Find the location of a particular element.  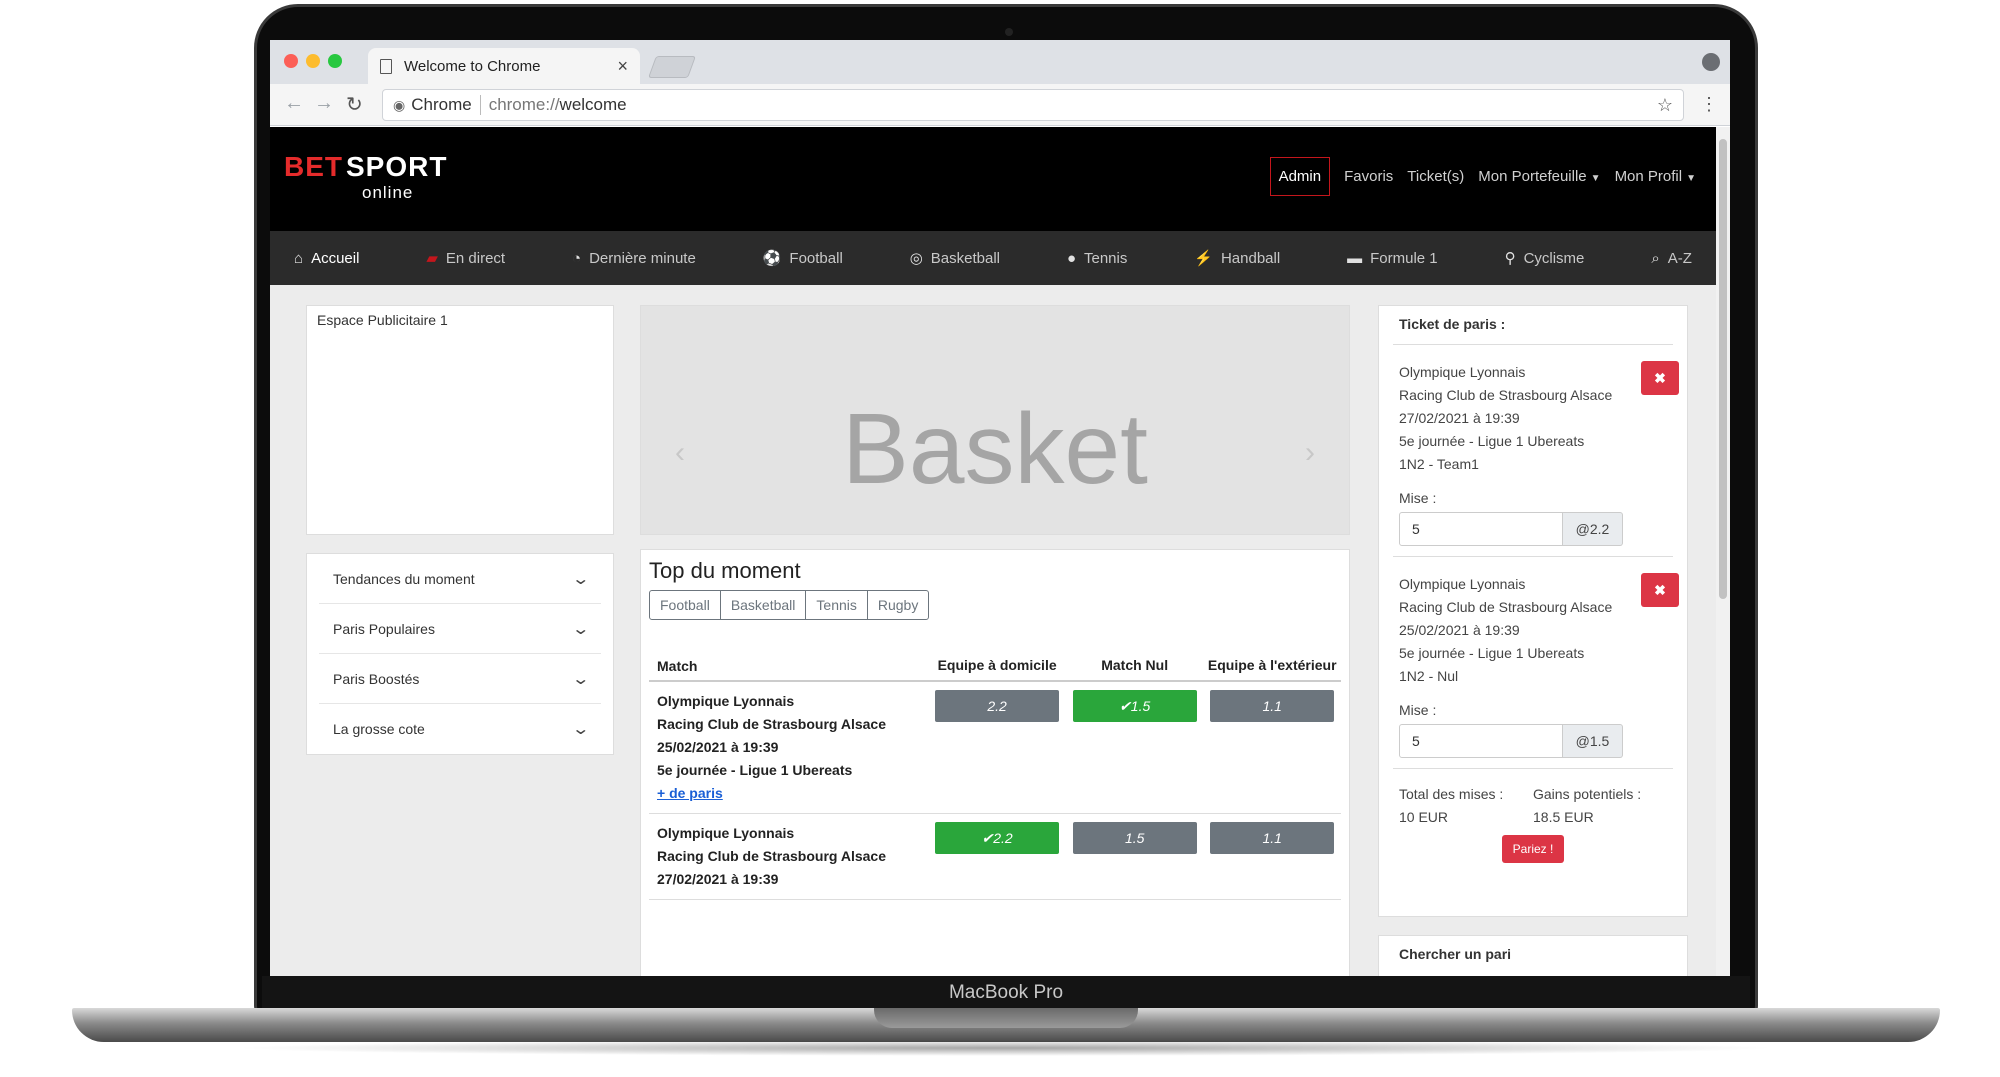

maximize-window-button is located at coordinates (335, 61).